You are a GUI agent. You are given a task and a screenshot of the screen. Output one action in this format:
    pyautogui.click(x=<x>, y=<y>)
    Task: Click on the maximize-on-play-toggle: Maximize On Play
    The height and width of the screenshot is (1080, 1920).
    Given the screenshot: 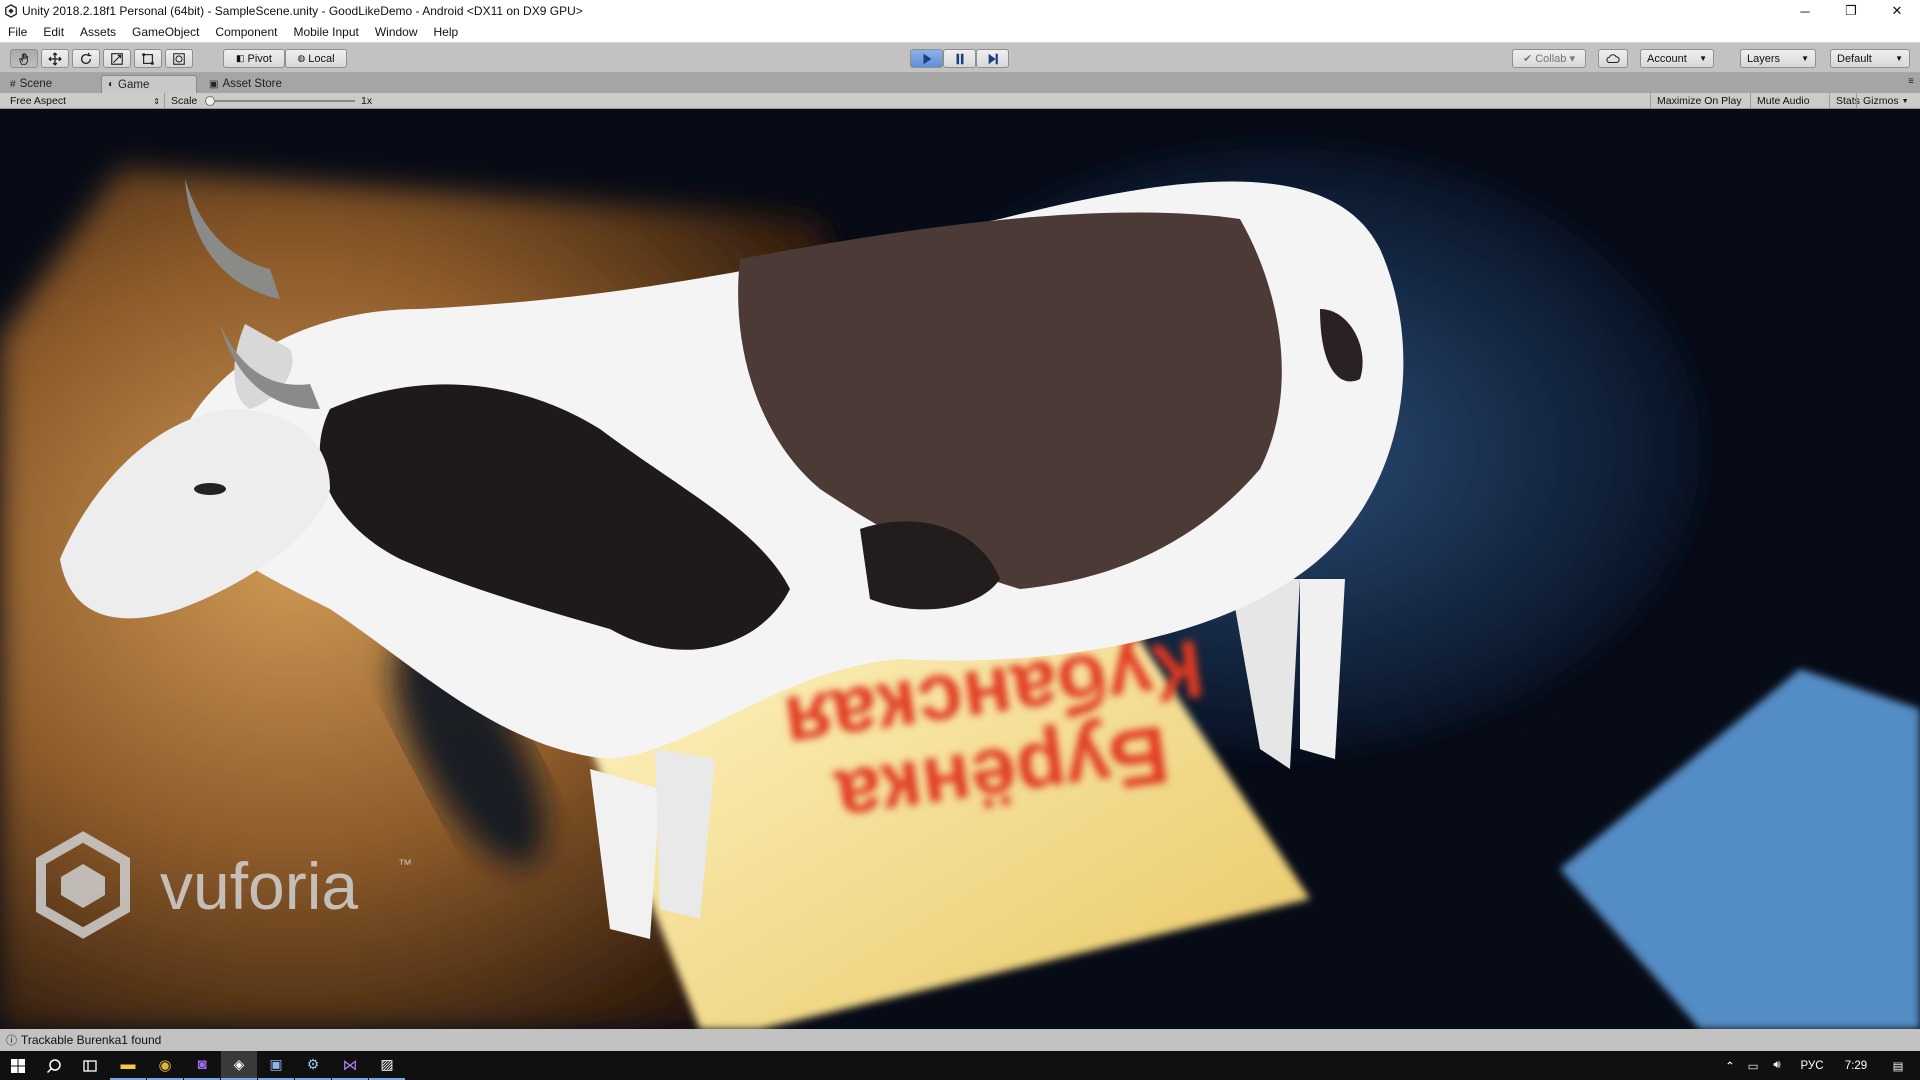 What is the action you would take?
    pyautogui.click(x=1699, y=101)
    